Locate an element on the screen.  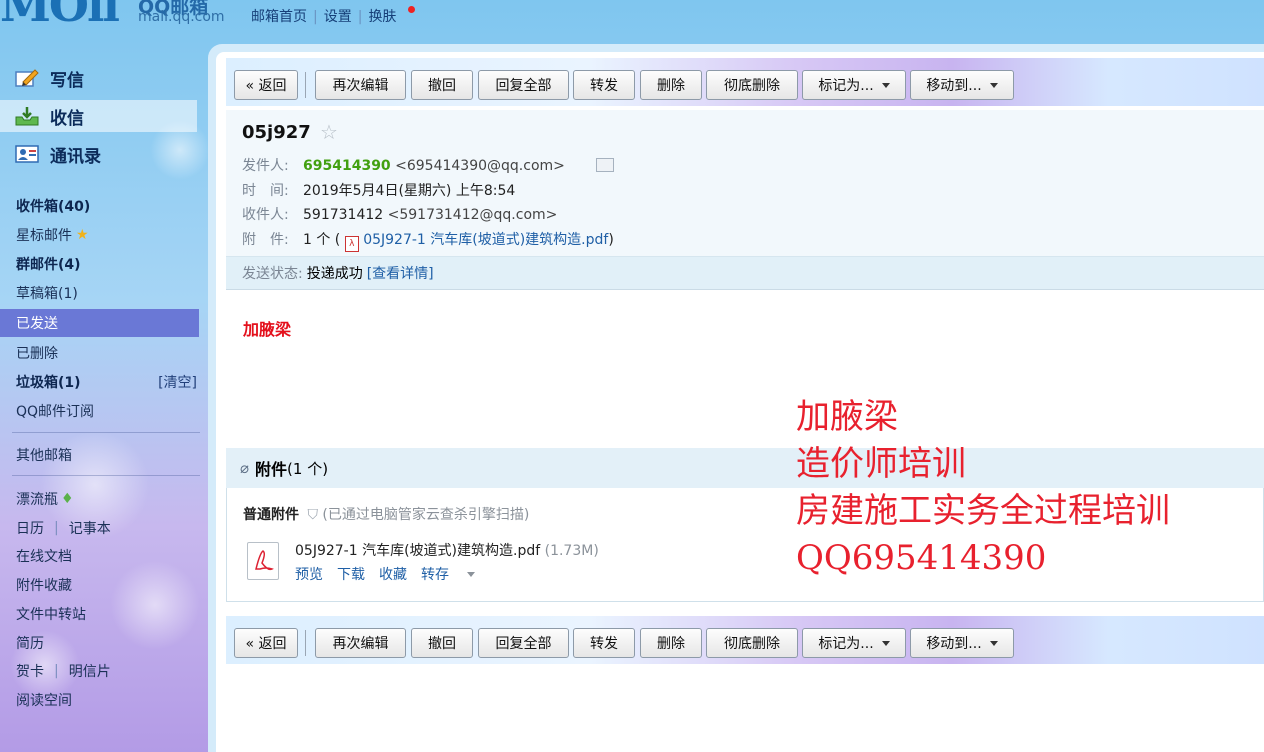
sidebar-item-group: 群邮件(4) is located at coordinates (99, 264).